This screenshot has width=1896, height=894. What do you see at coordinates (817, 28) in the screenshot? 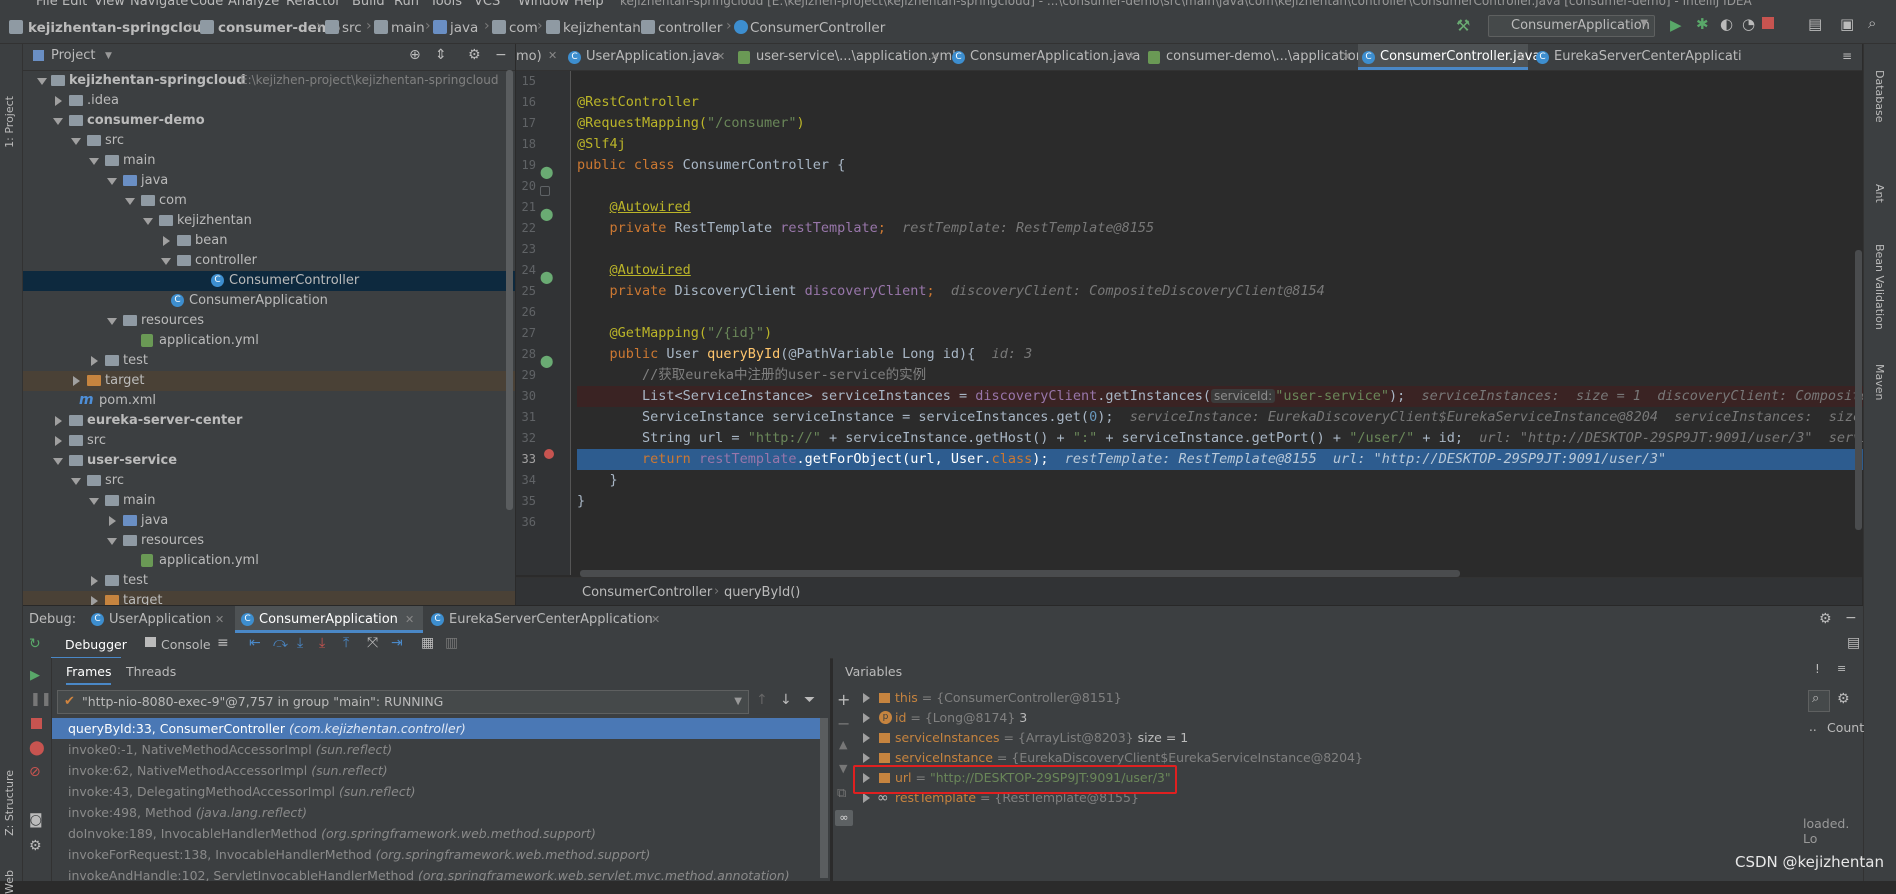
I see `crumb-class: ConsumerController` at bounding box center [817, 28].